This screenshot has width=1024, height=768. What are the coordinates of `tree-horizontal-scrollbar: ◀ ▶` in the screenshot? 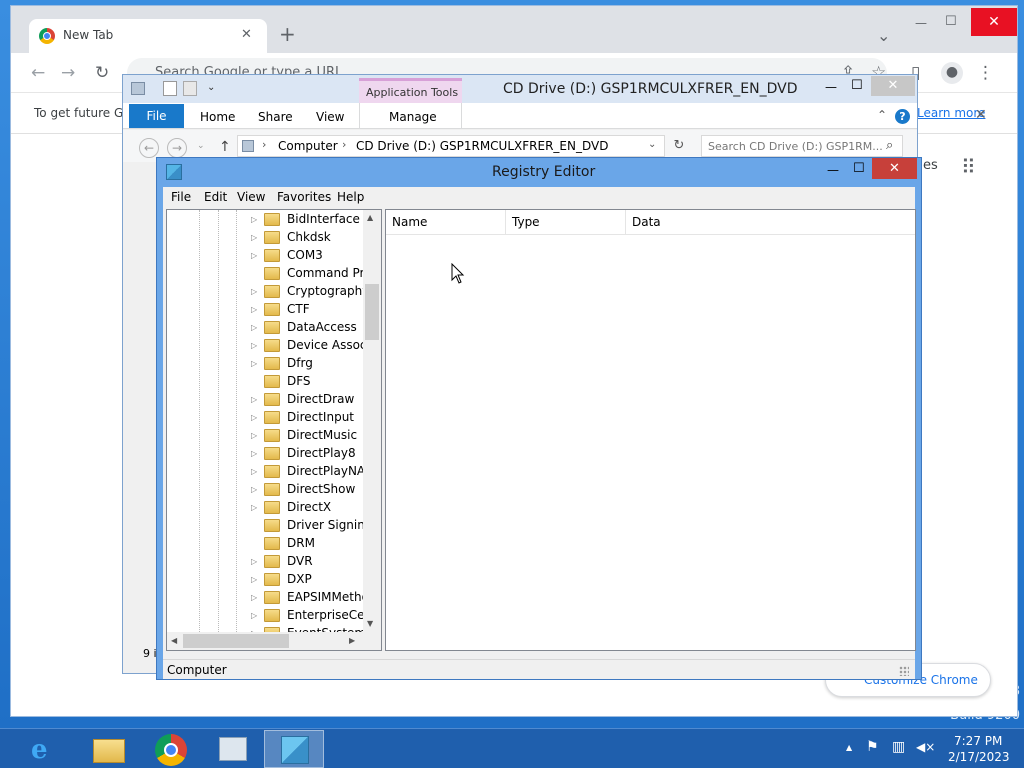 It's located at (274, 641).